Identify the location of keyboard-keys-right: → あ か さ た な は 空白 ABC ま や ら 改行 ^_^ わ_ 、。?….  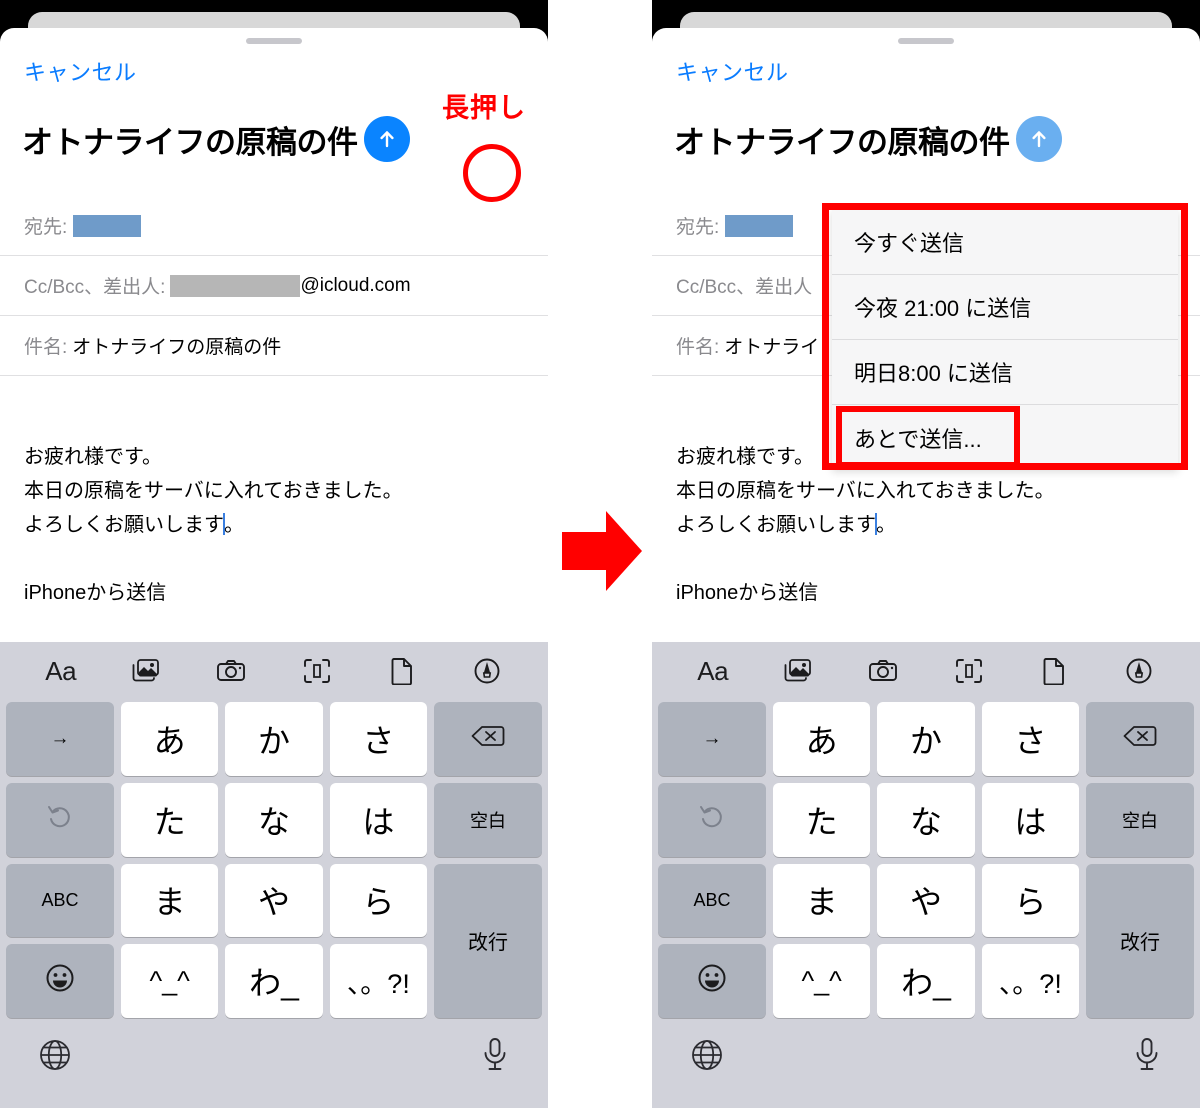
(926, 861).